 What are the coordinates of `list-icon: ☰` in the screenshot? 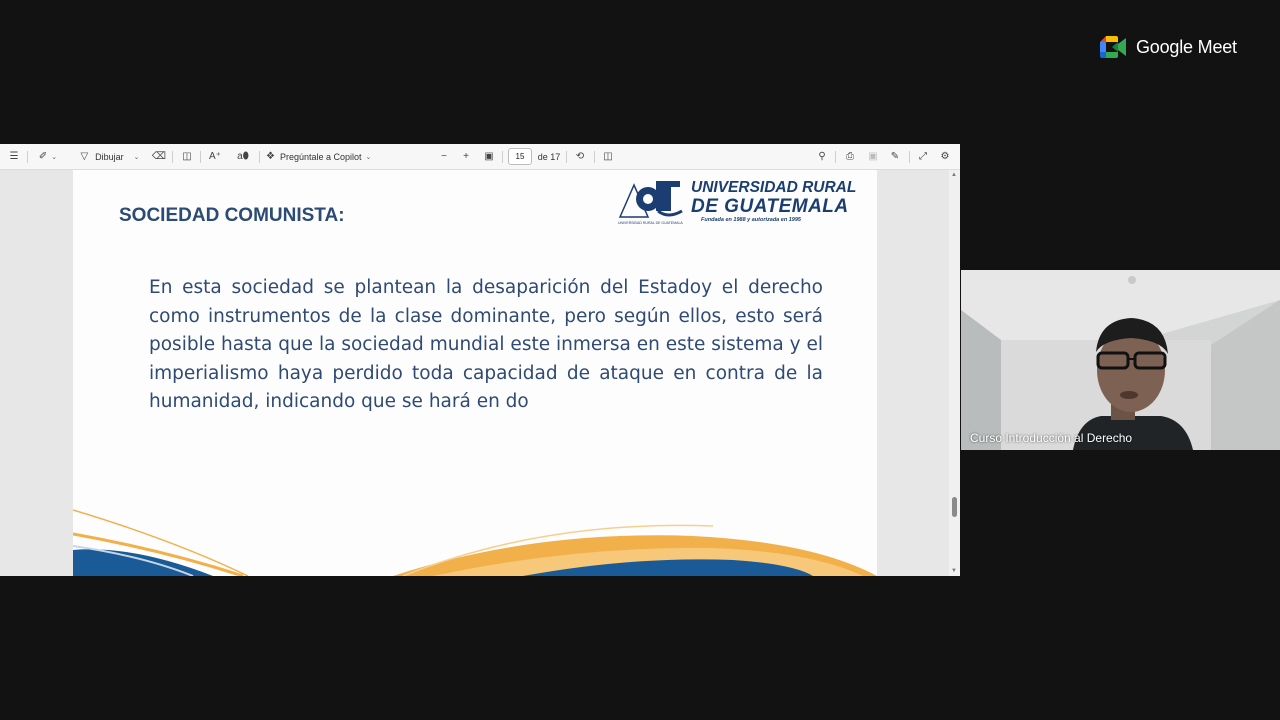 It's located at (14, 156).